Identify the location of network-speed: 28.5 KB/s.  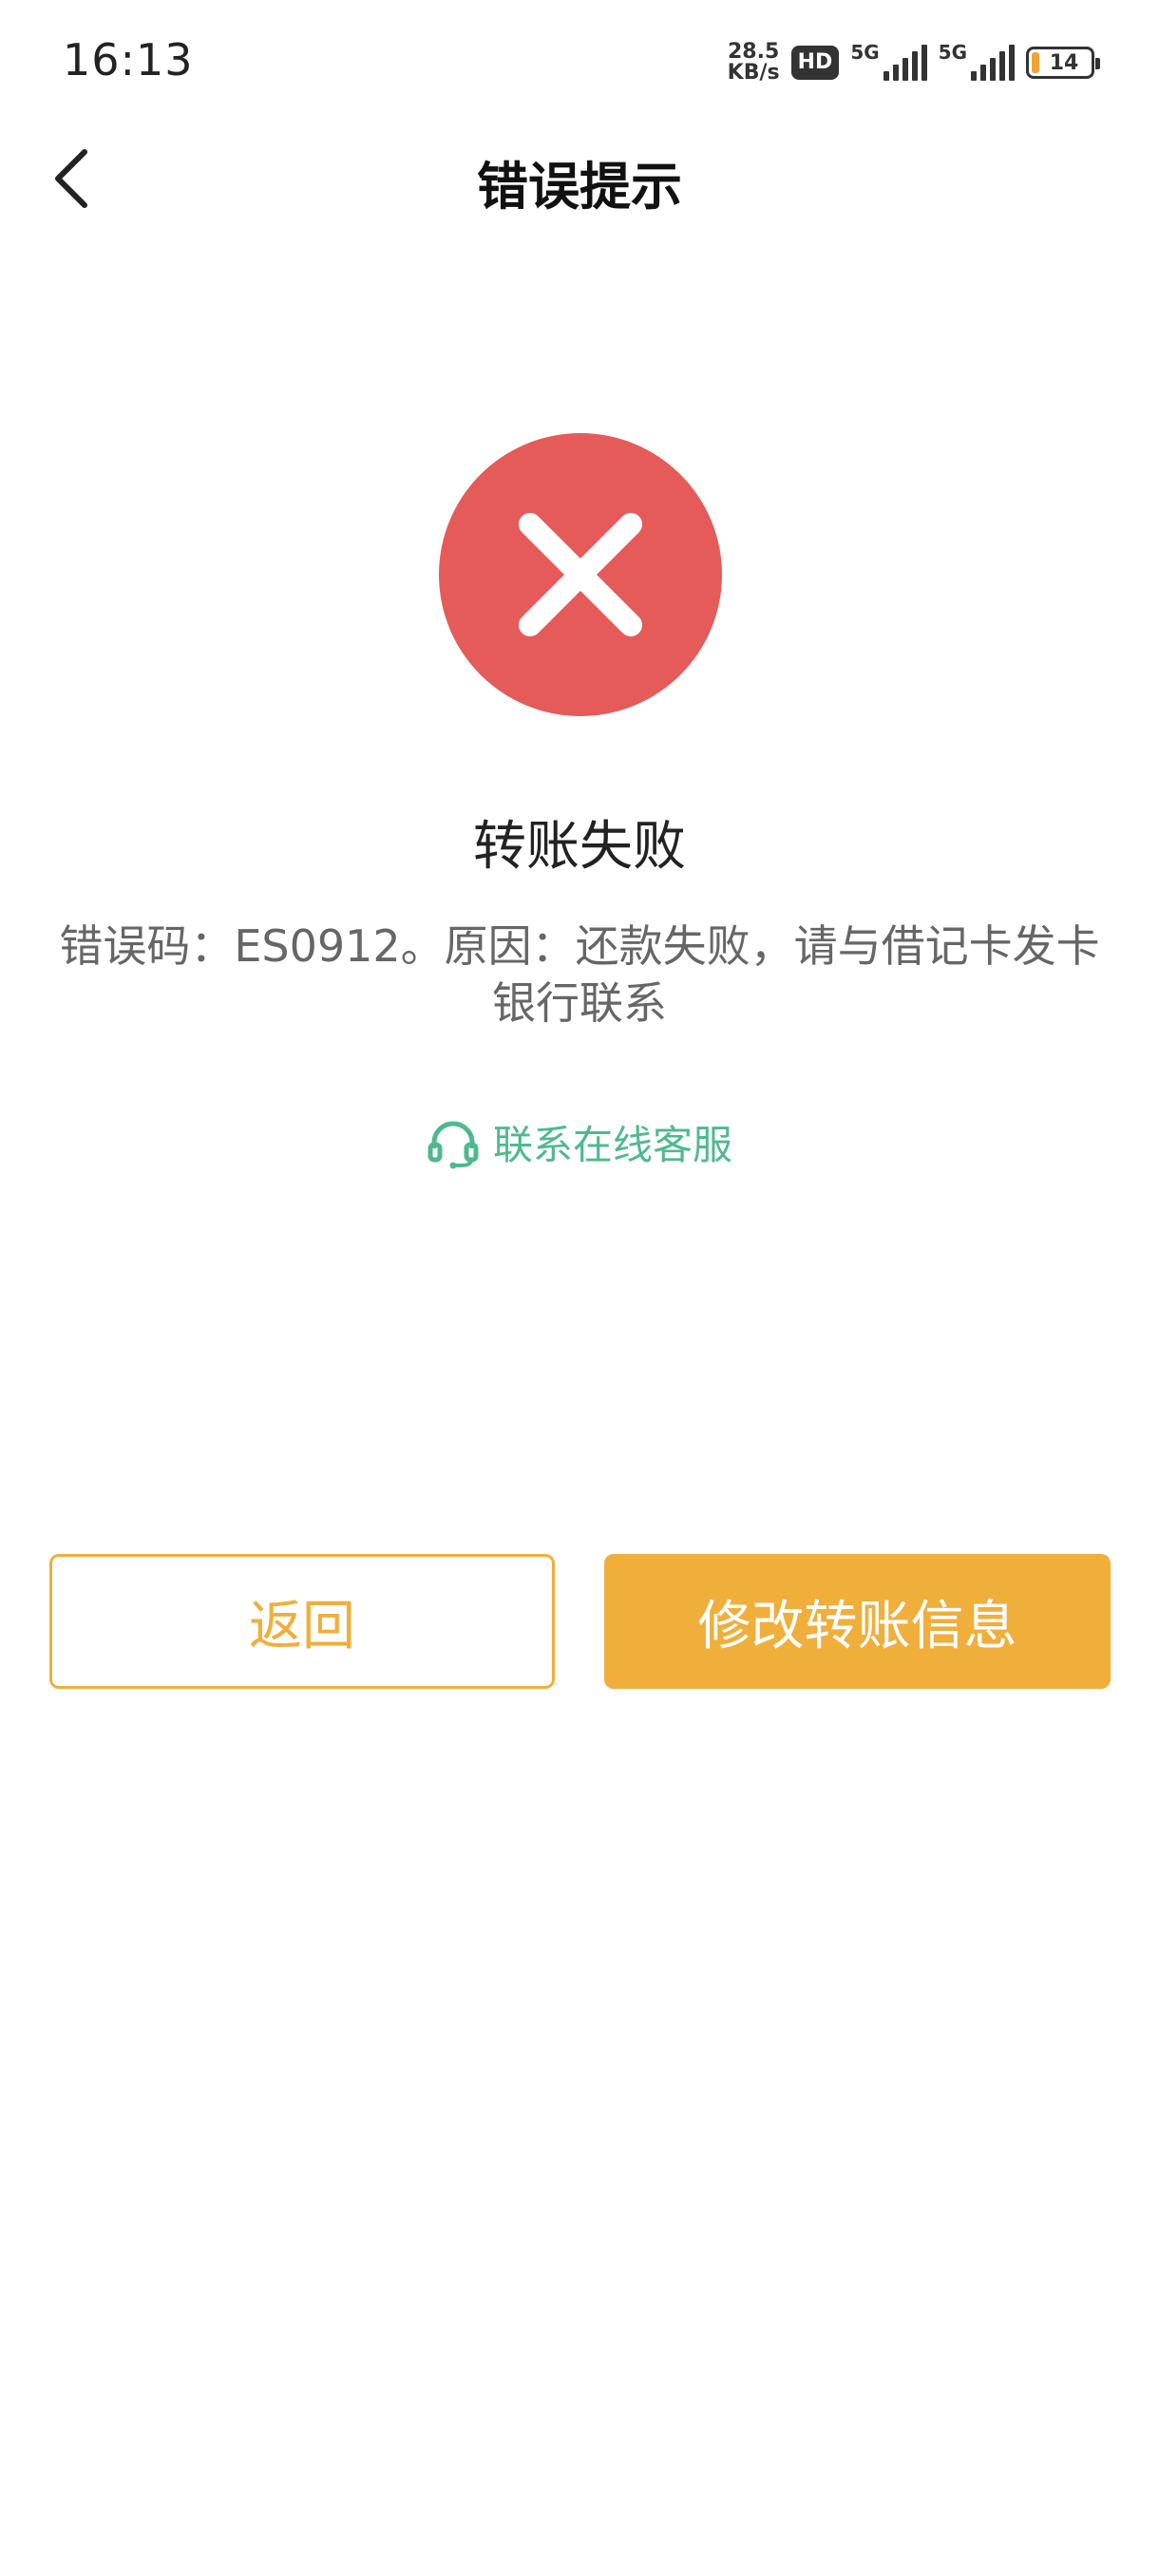
(754, 63).